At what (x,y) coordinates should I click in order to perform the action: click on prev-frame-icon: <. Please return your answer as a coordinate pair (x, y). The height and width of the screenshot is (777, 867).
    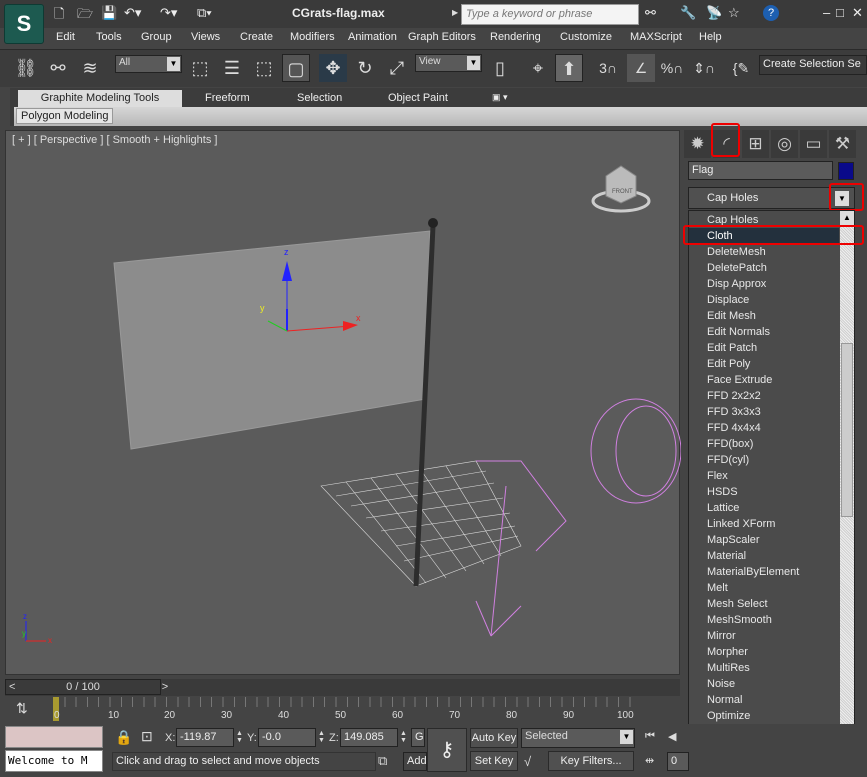
    Looking at the image, I should click on (12, 687).